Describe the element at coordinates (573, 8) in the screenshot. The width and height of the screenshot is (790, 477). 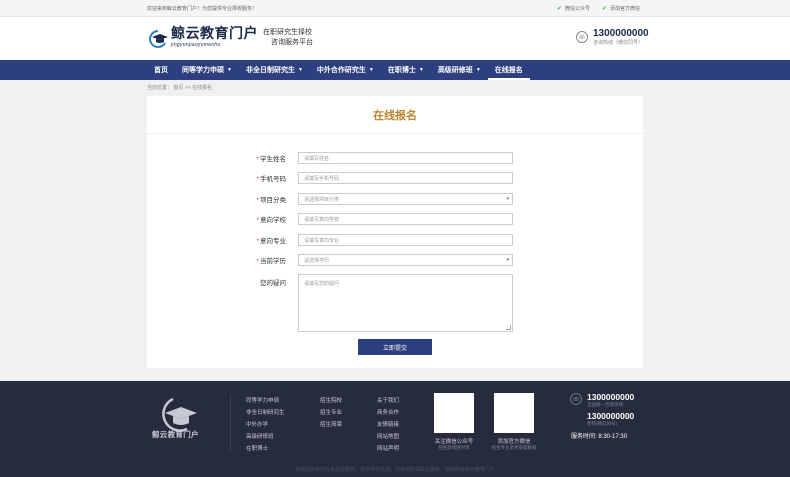
I see `wechat-official-link: ✔ 微信公众号` at that location.